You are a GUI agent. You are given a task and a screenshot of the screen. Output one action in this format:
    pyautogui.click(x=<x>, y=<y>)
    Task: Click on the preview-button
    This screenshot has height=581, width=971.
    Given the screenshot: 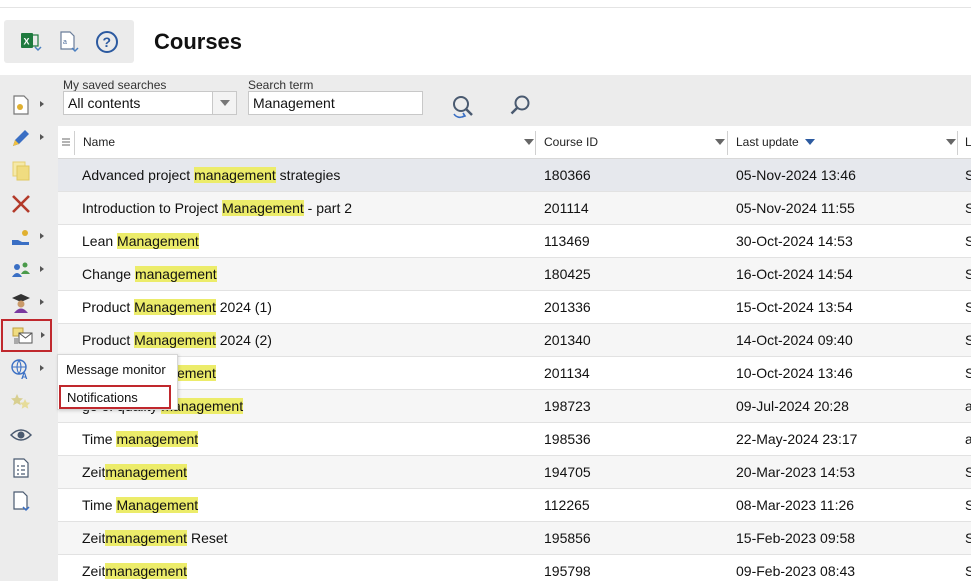 What is the action you would take?
    pyautogui.click(x=27, y=434)
    